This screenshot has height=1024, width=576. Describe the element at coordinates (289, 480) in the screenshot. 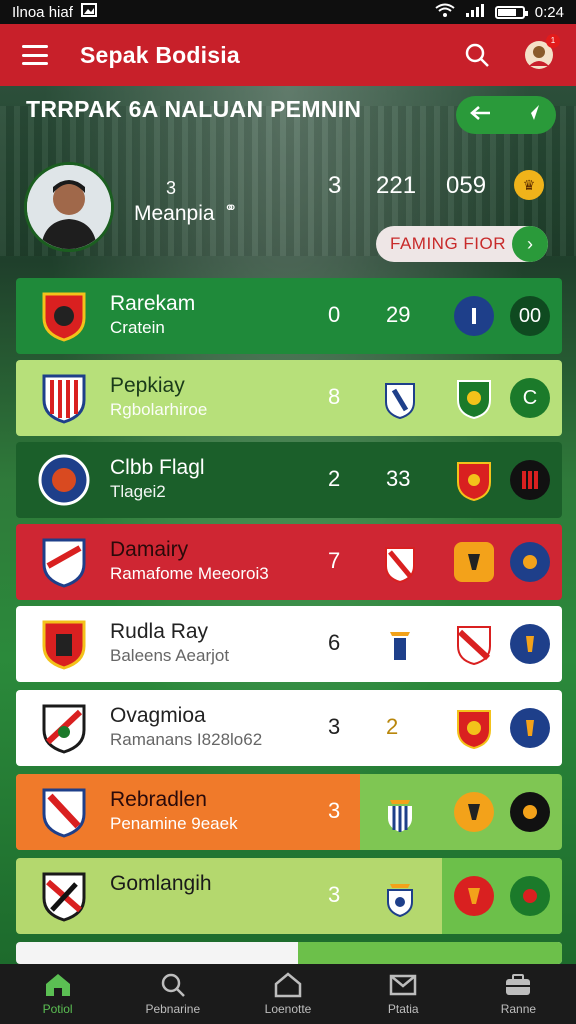

I see `team-row: Clbb Flagl Tlagei2 2 33` at that location.